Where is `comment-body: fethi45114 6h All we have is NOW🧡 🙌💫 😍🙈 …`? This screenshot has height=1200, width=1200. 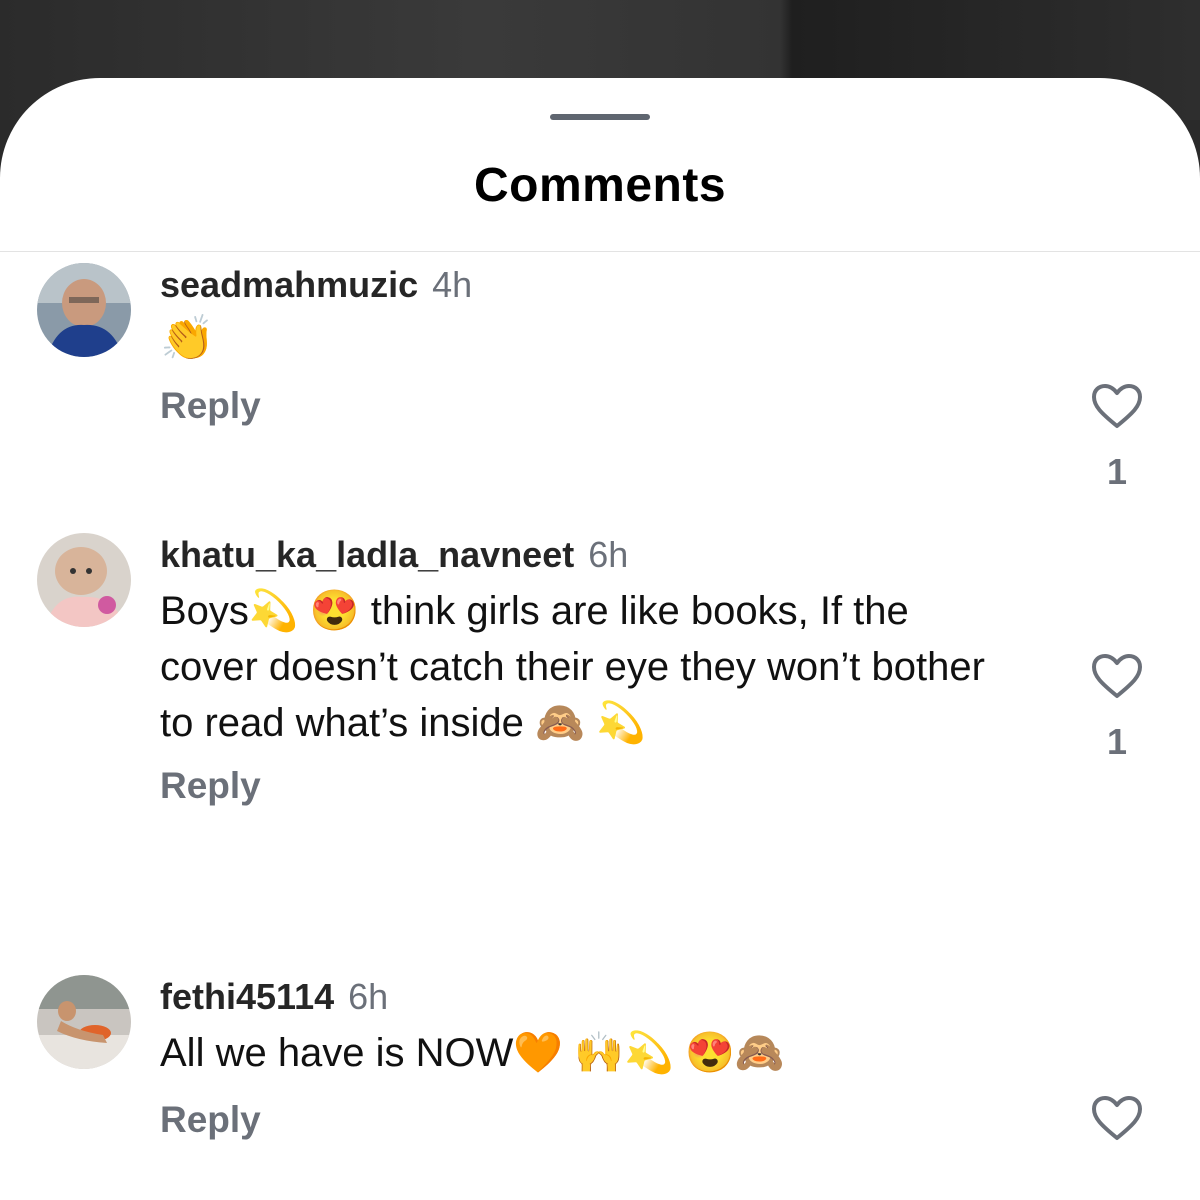 comment-body: fethi45114 6h All we have is NOW🧡 🙌💫 😍🙈 … is located at coordinates (590, 1058).